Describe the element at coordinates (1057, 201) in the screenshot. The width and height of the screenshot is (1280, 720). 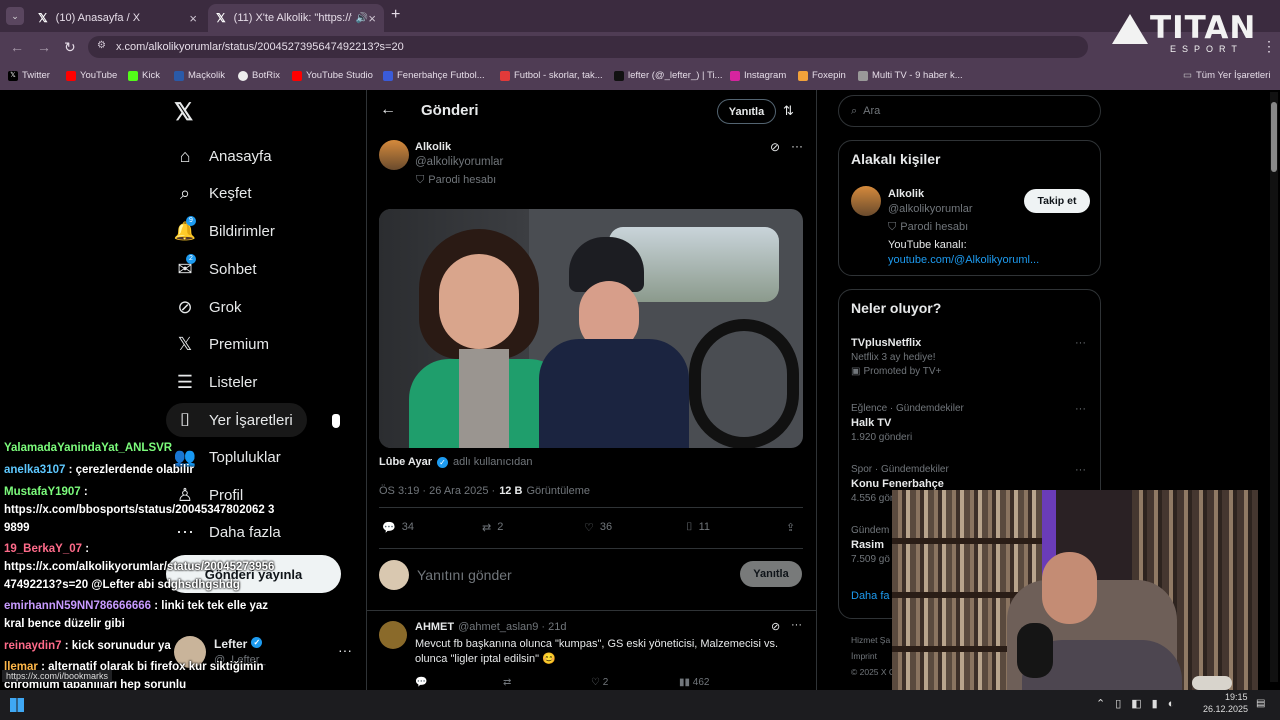
I see `follow-button: Takip et` at that location.